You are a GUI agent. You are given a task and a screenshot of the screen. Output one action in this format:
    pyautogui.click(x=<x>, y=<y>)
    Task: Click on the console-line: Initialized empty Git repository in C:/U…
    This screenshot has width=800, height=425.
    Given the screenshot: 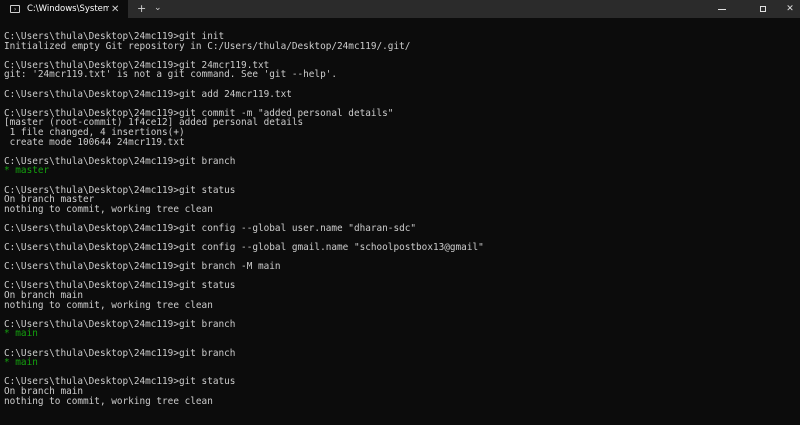 What is the action you would take?
    pyautogui.click(x=207, y=46)
    